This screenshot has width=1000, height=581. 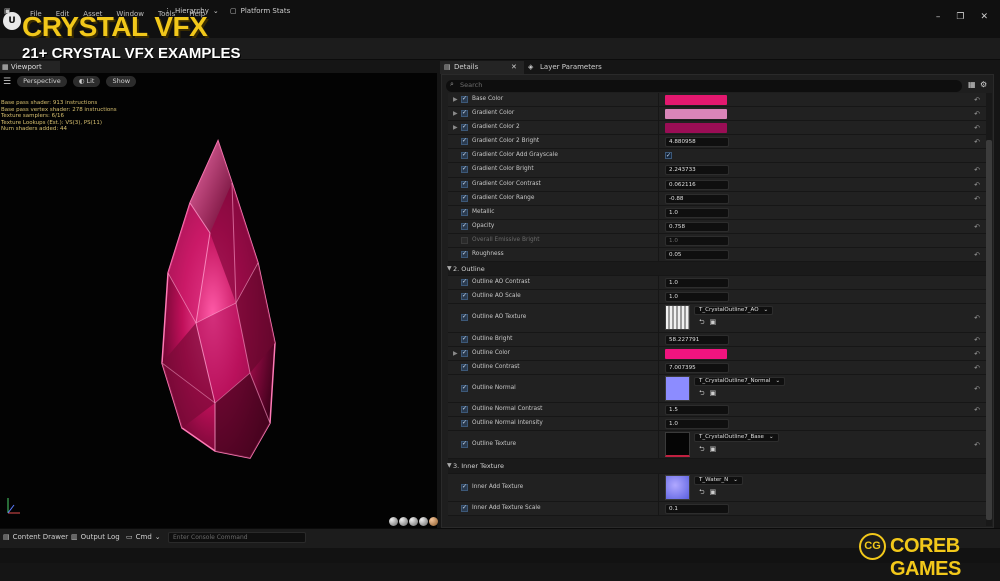 I want to click on maximize-icon: ❐, so click(x=960, y=17).